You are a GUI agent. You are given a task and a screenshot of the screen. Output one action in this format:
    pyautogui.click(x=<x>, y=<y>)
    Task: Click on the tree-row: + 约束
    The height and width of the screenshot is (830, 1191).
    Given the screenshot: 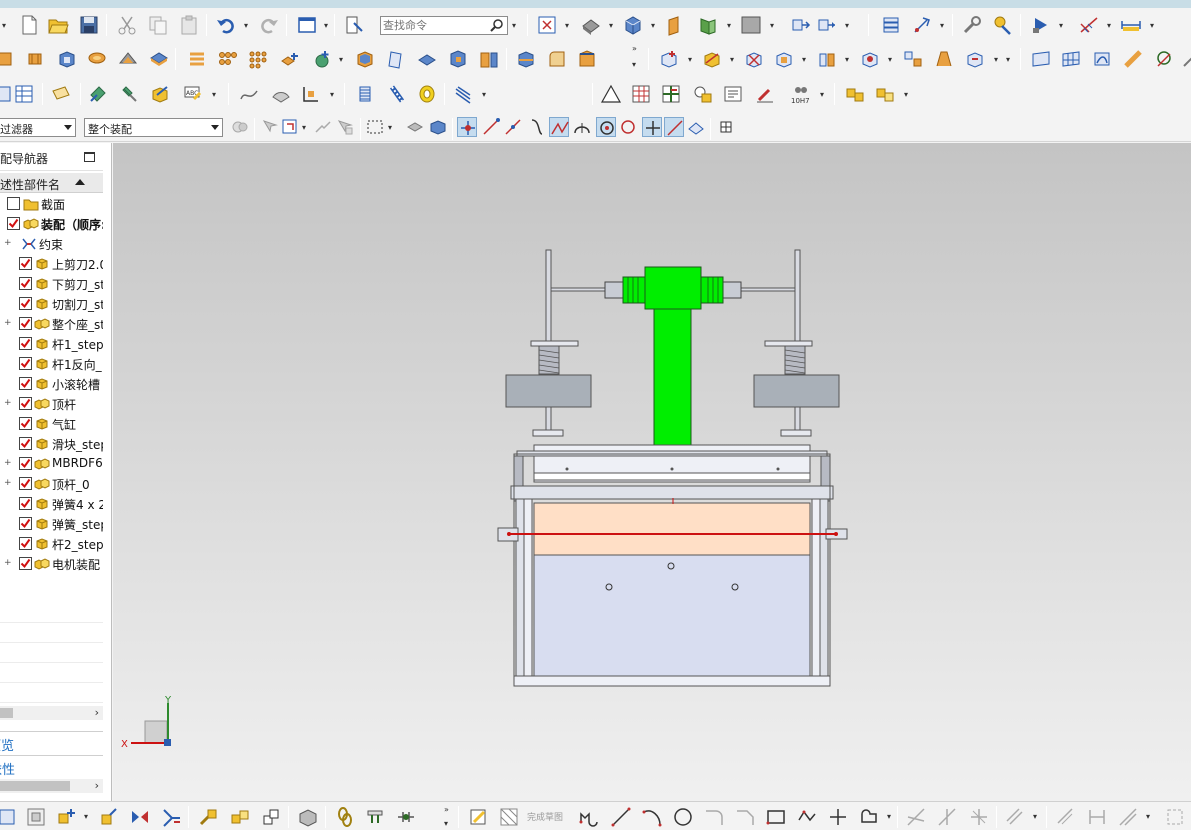 What is the action you would take?
    pyautogui.click(x=51, y=244)
    